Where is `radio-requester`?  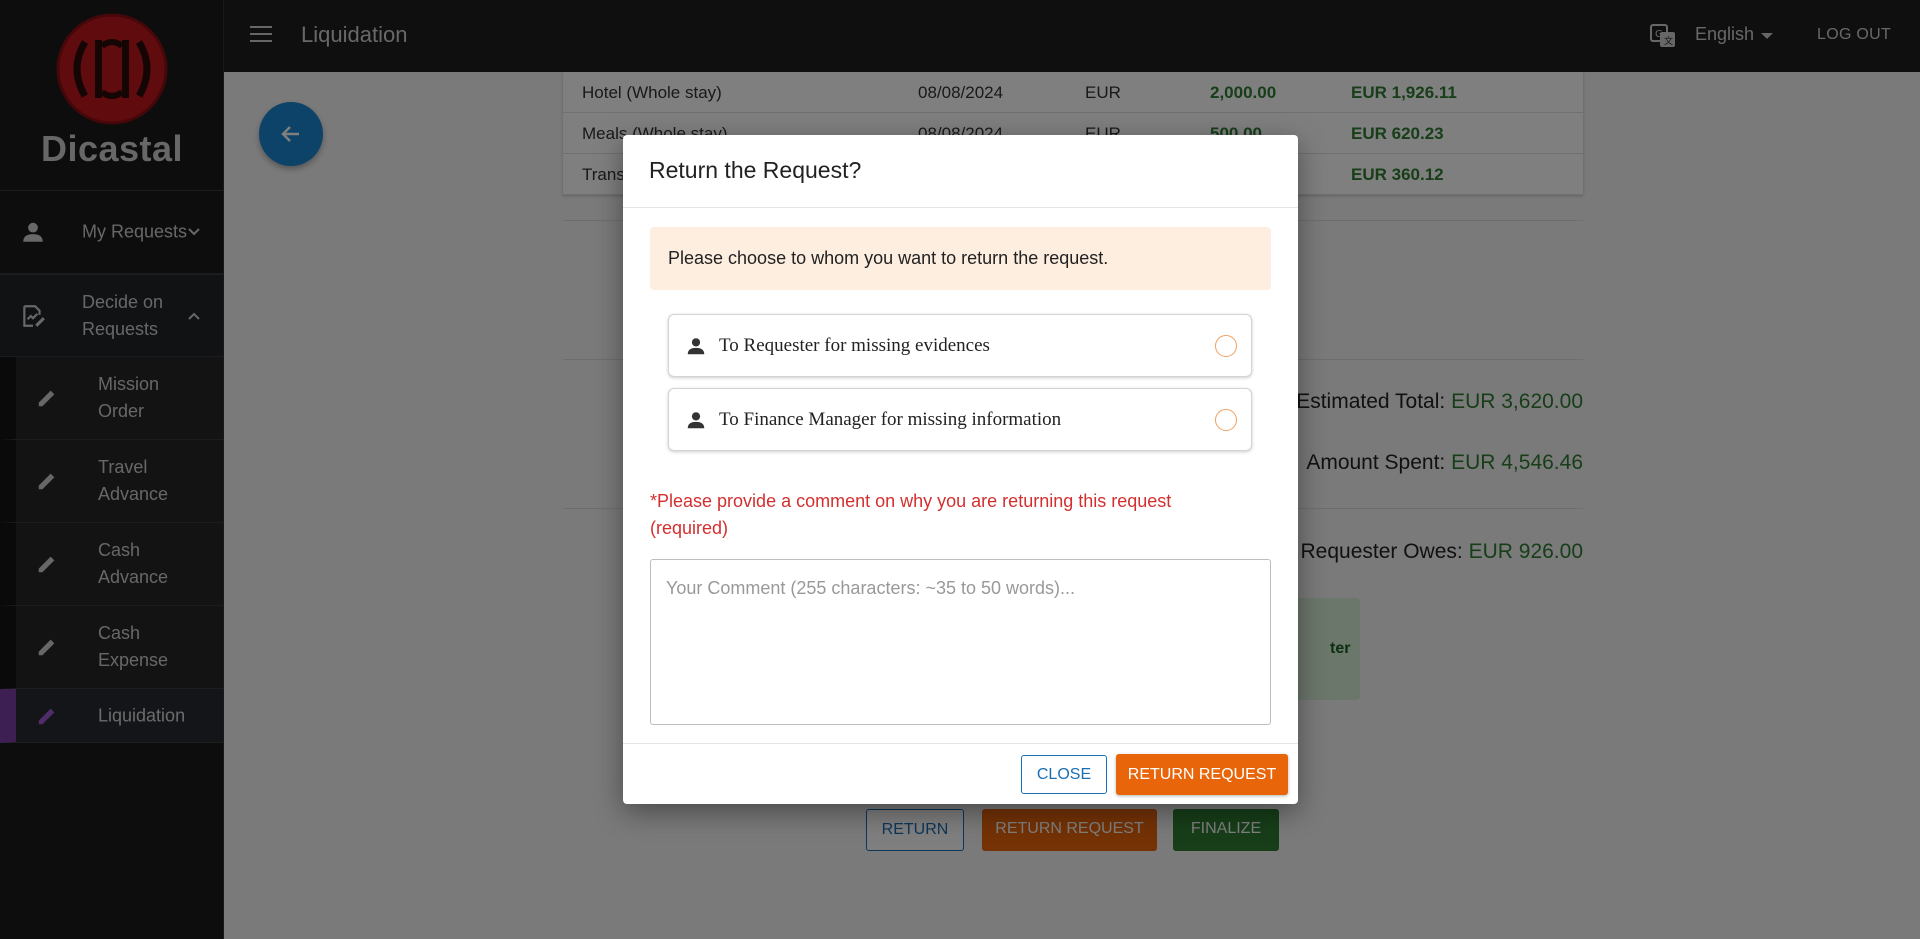
radio-requester is located at coordinates (1226, 346).